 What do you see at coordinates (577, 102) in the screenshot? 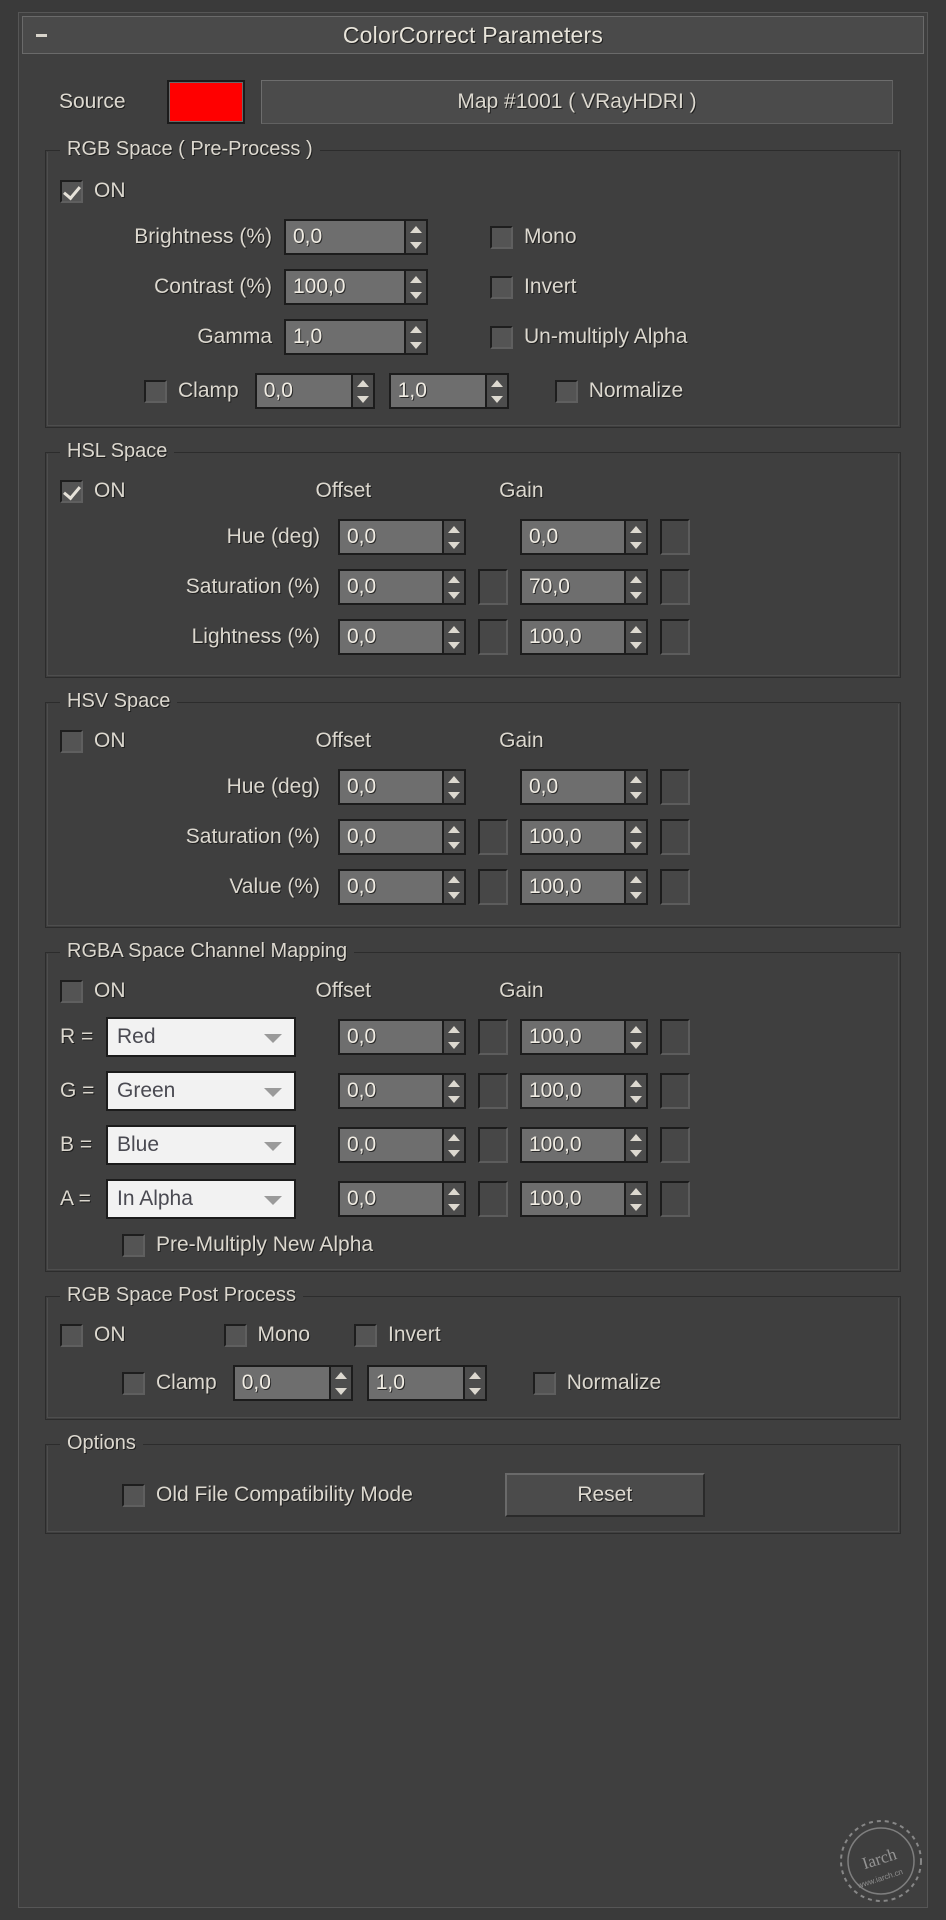
I see `source-map-button: Map #1001 ( VRayHDRI )` at bounding box center [577, 102].